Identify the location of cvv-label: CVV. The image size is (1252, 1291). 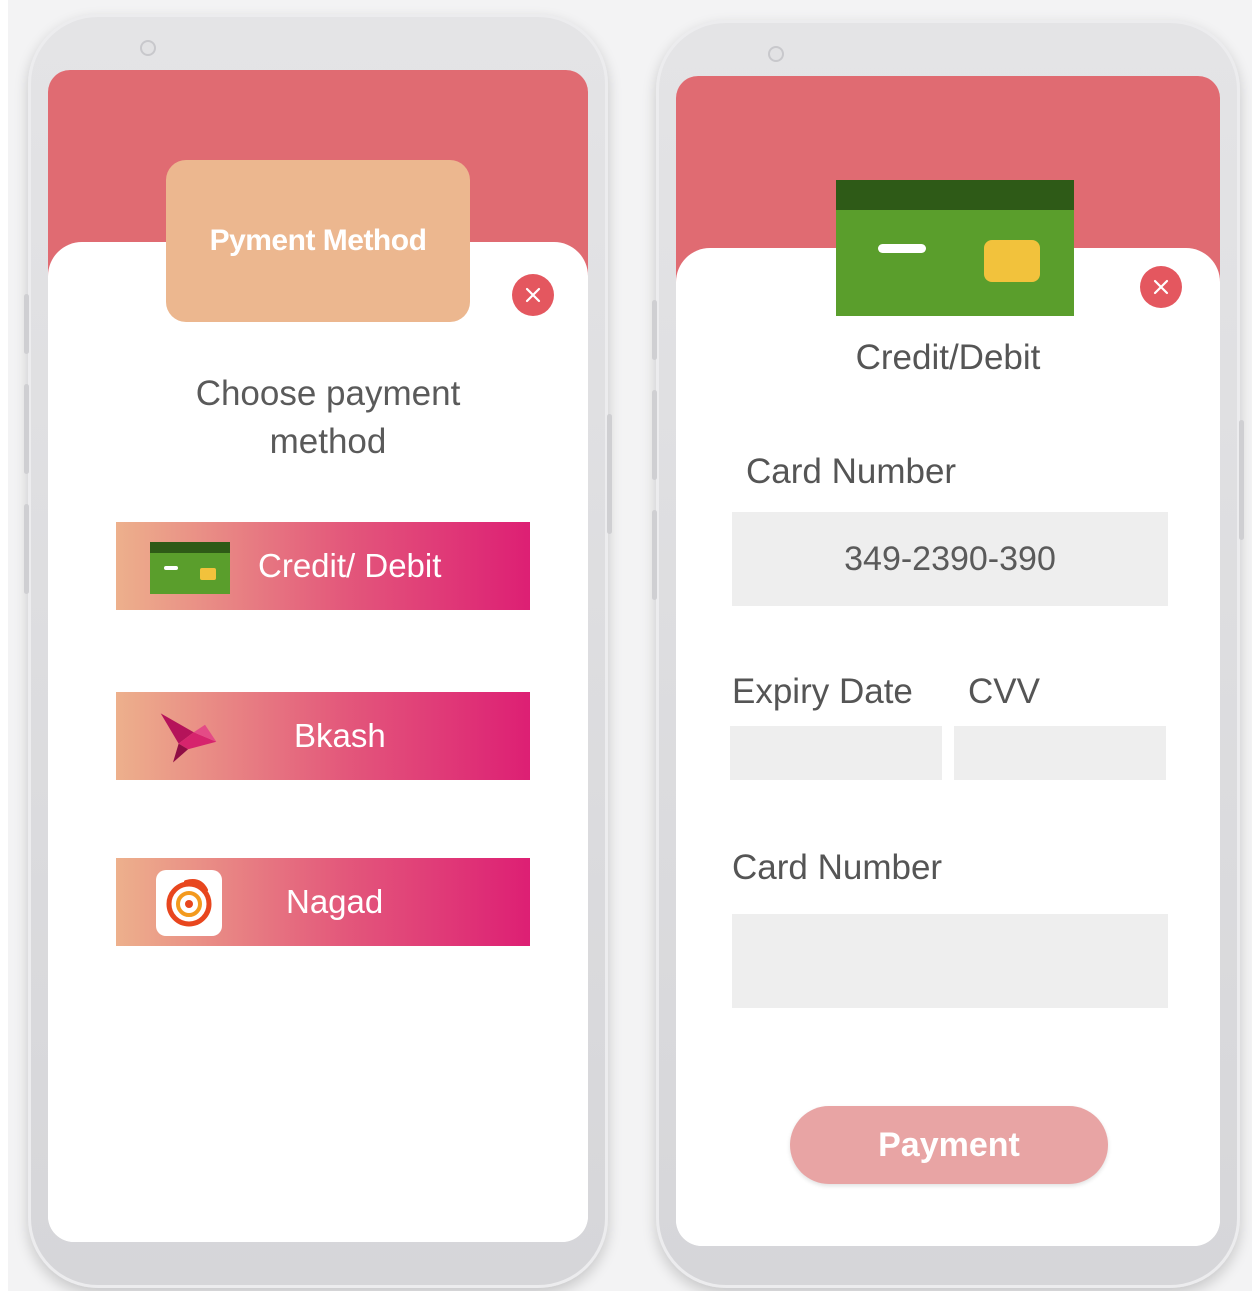
(1004, 691).